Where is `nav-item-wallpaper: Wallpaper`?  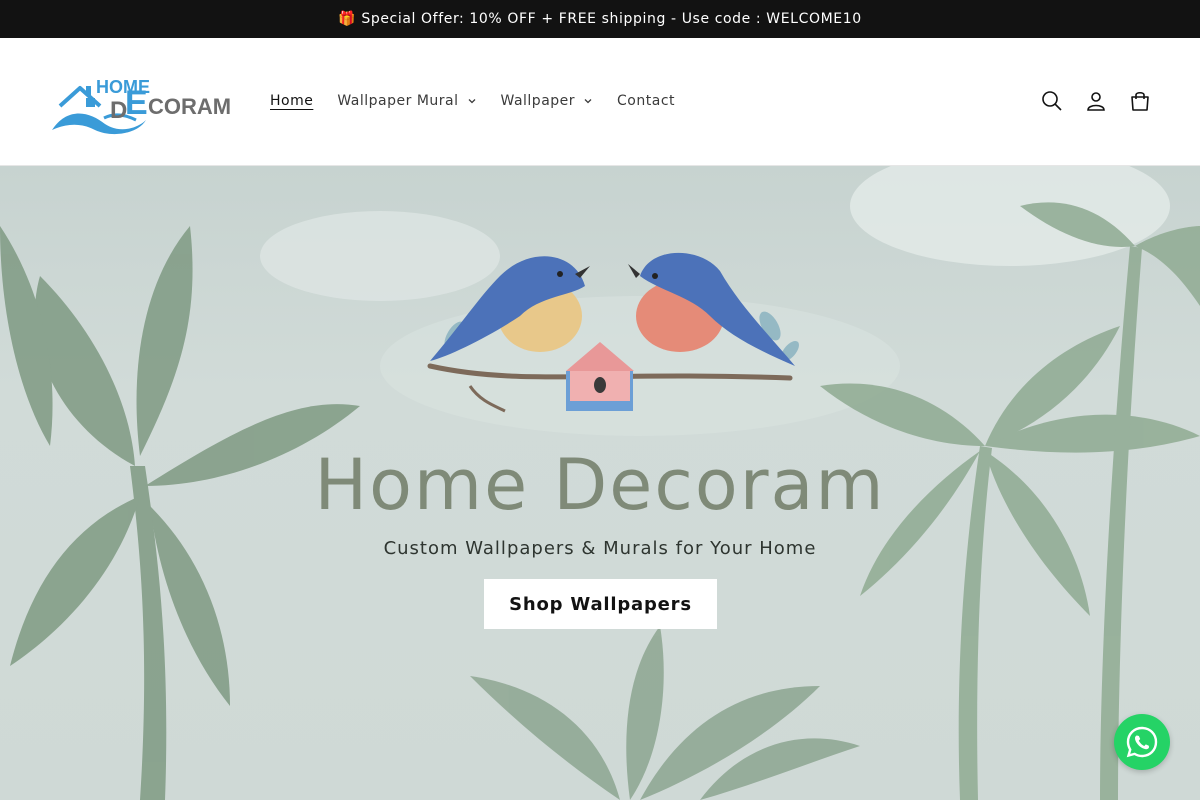 nav-item-wallpaper: Wallpaper is located at coordinates (547, 101).